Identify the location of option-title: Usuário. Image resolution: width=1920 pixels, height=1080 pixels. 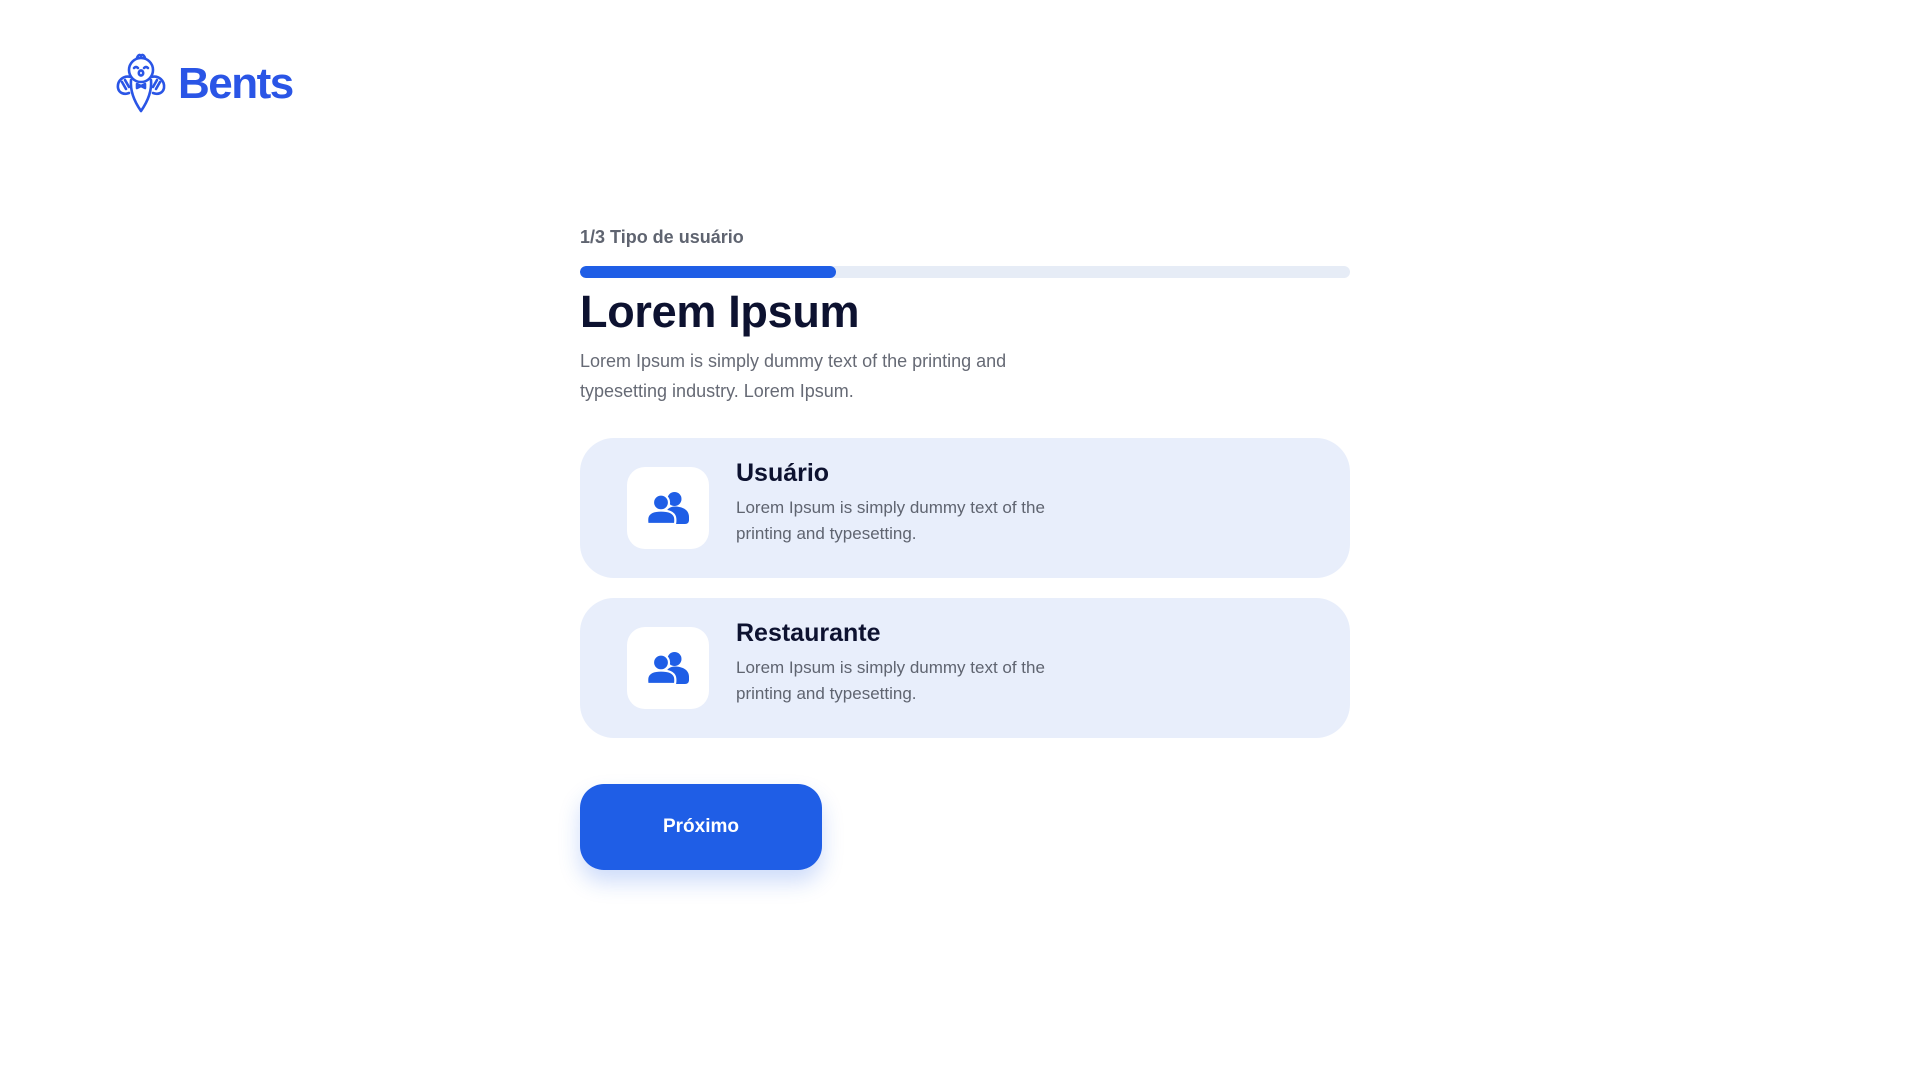
(783, 473).